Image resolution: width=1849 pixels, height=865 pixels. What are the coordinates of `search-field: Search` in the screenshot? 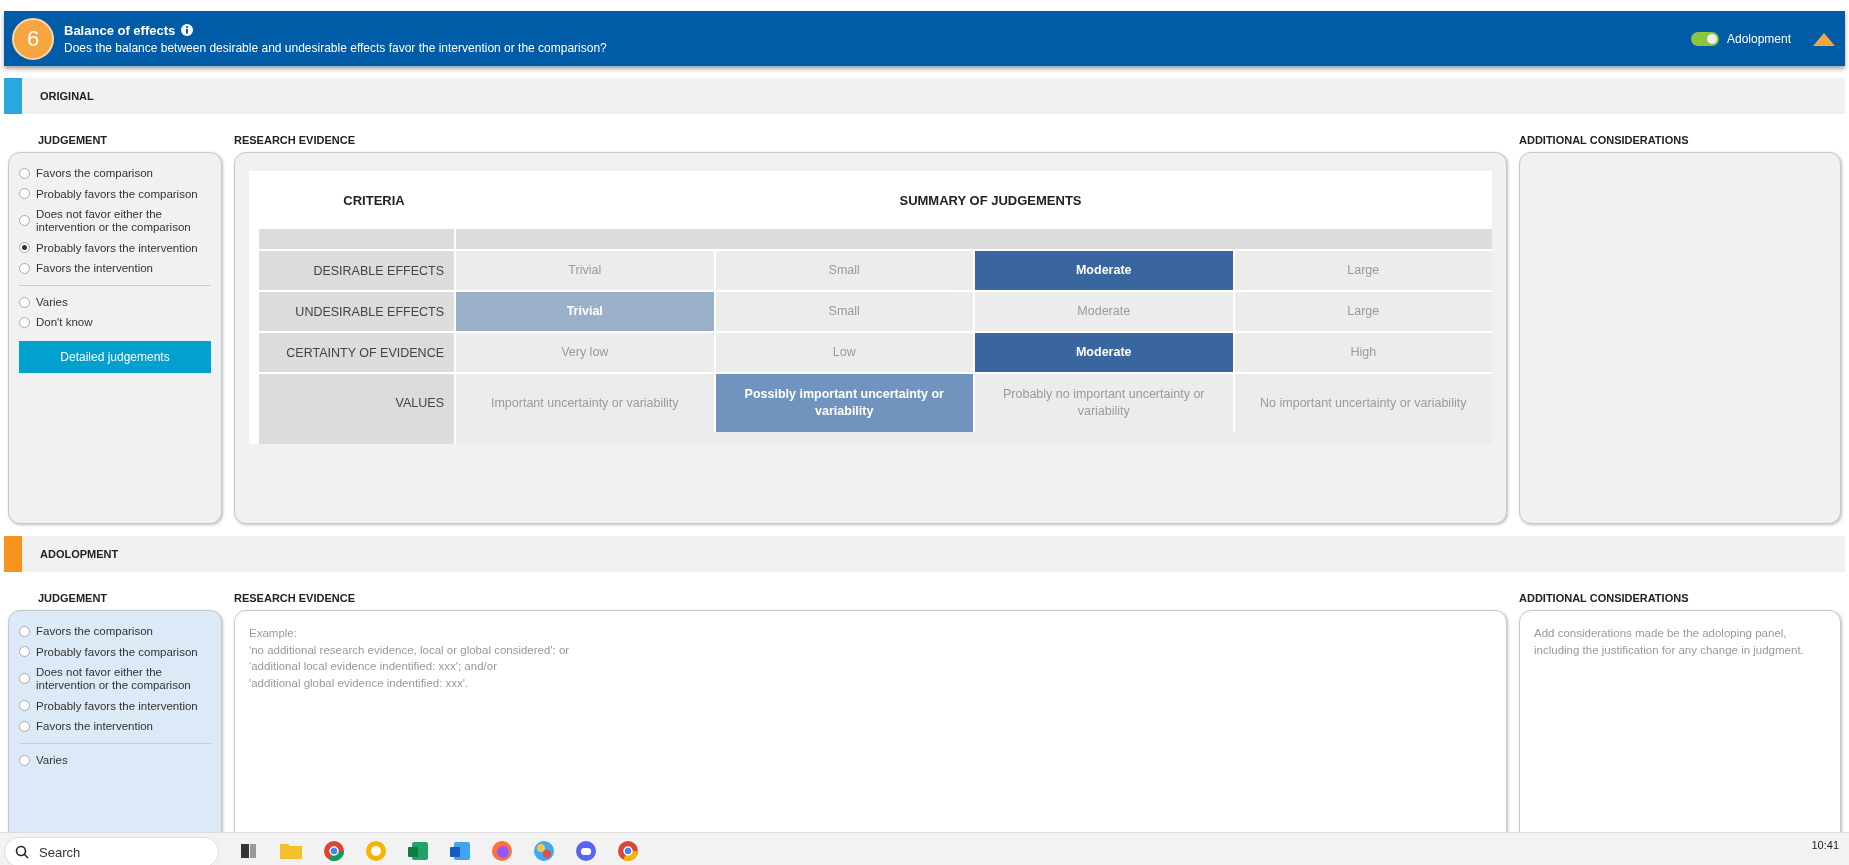 It's located at (111, 851).